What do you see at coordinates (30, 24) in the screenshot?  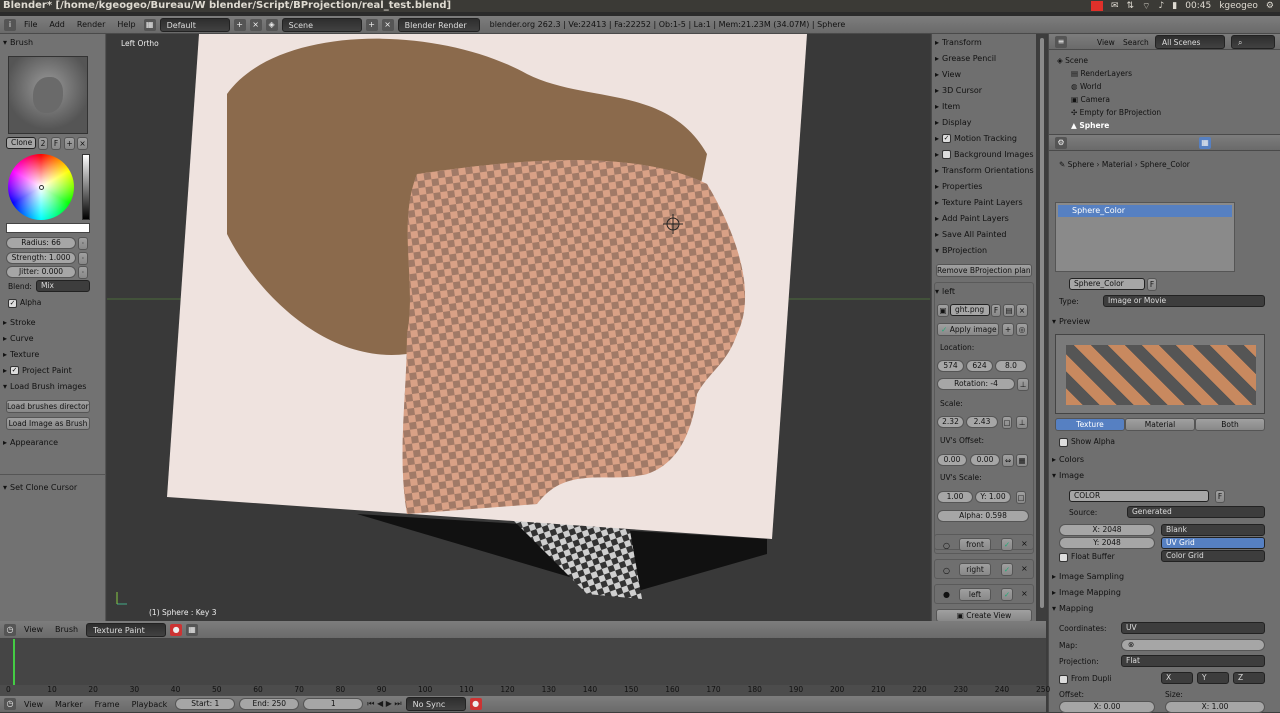 I see `menu-file: File` at bounding box center [30, 24].